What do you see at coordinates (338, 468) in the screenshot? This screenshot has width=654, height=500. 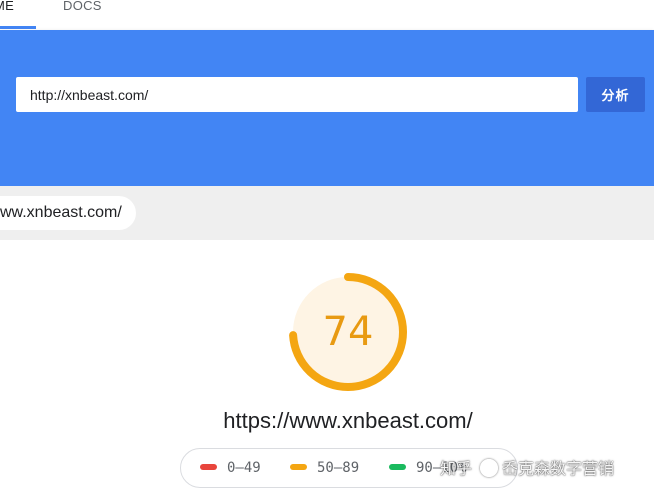 I see `legend-label-average: 50–89` at bounding box center [338, 468].